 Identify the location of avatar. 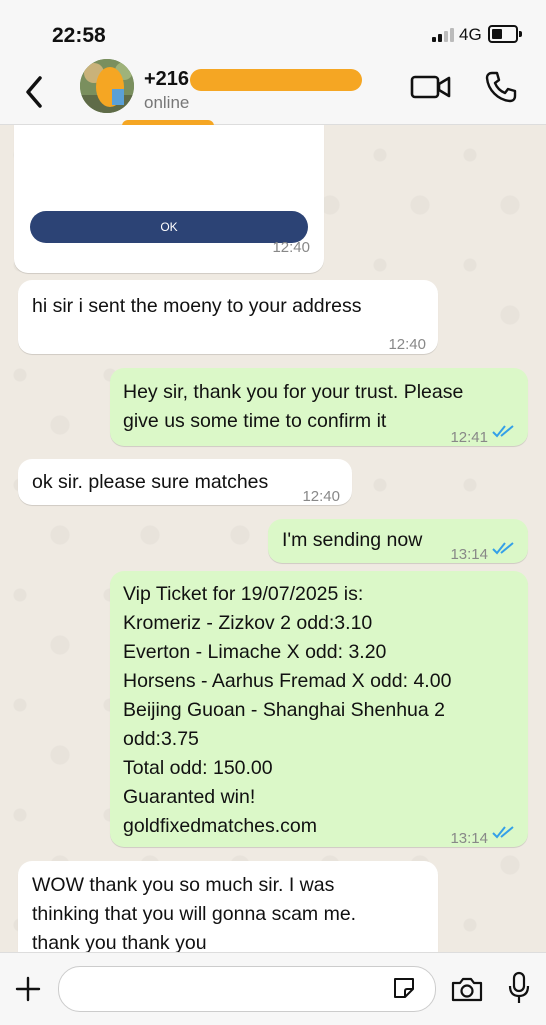
(107, 86).